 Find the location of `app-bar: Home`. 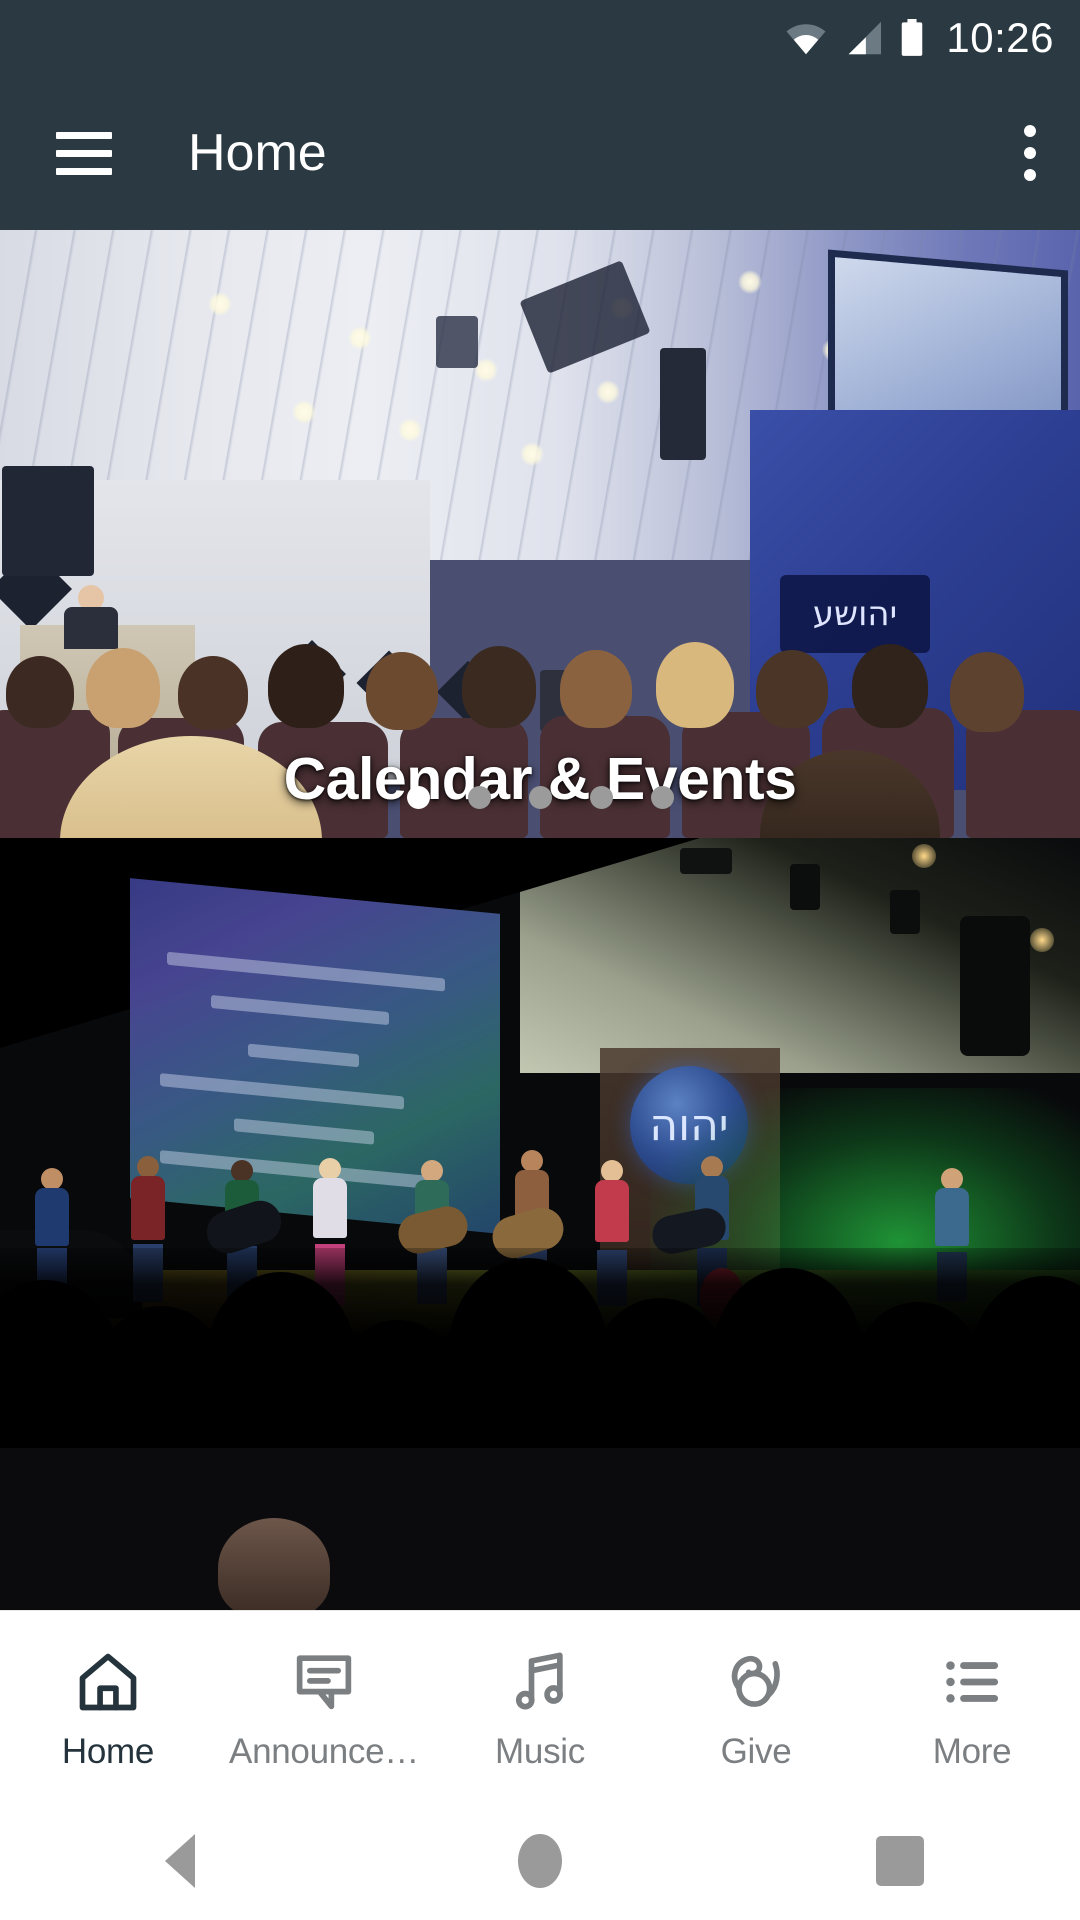

app-bar: Home is located at coordinates (540, 153).